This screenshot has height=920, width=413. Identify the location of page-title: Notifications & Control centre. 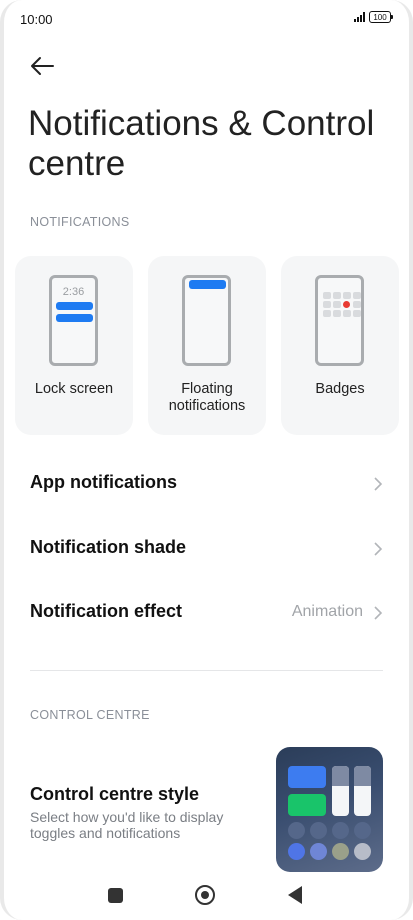
(201, 143).